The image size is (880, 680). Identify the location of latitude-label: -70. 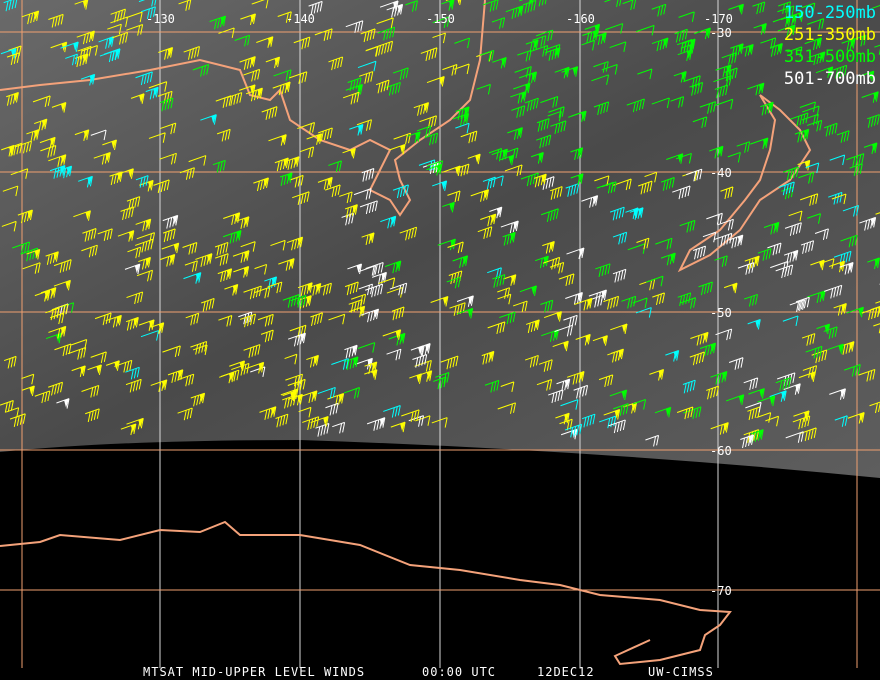
(721, 591).